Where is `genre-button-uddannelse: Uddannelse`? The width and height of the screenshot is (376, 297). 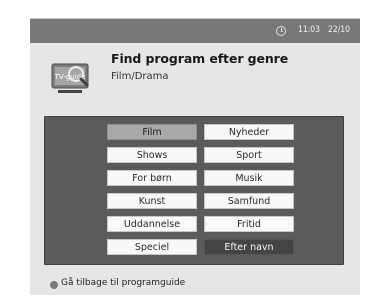 genre-button-uddannelse: Uddannelse is located at coordinates (152, 224).